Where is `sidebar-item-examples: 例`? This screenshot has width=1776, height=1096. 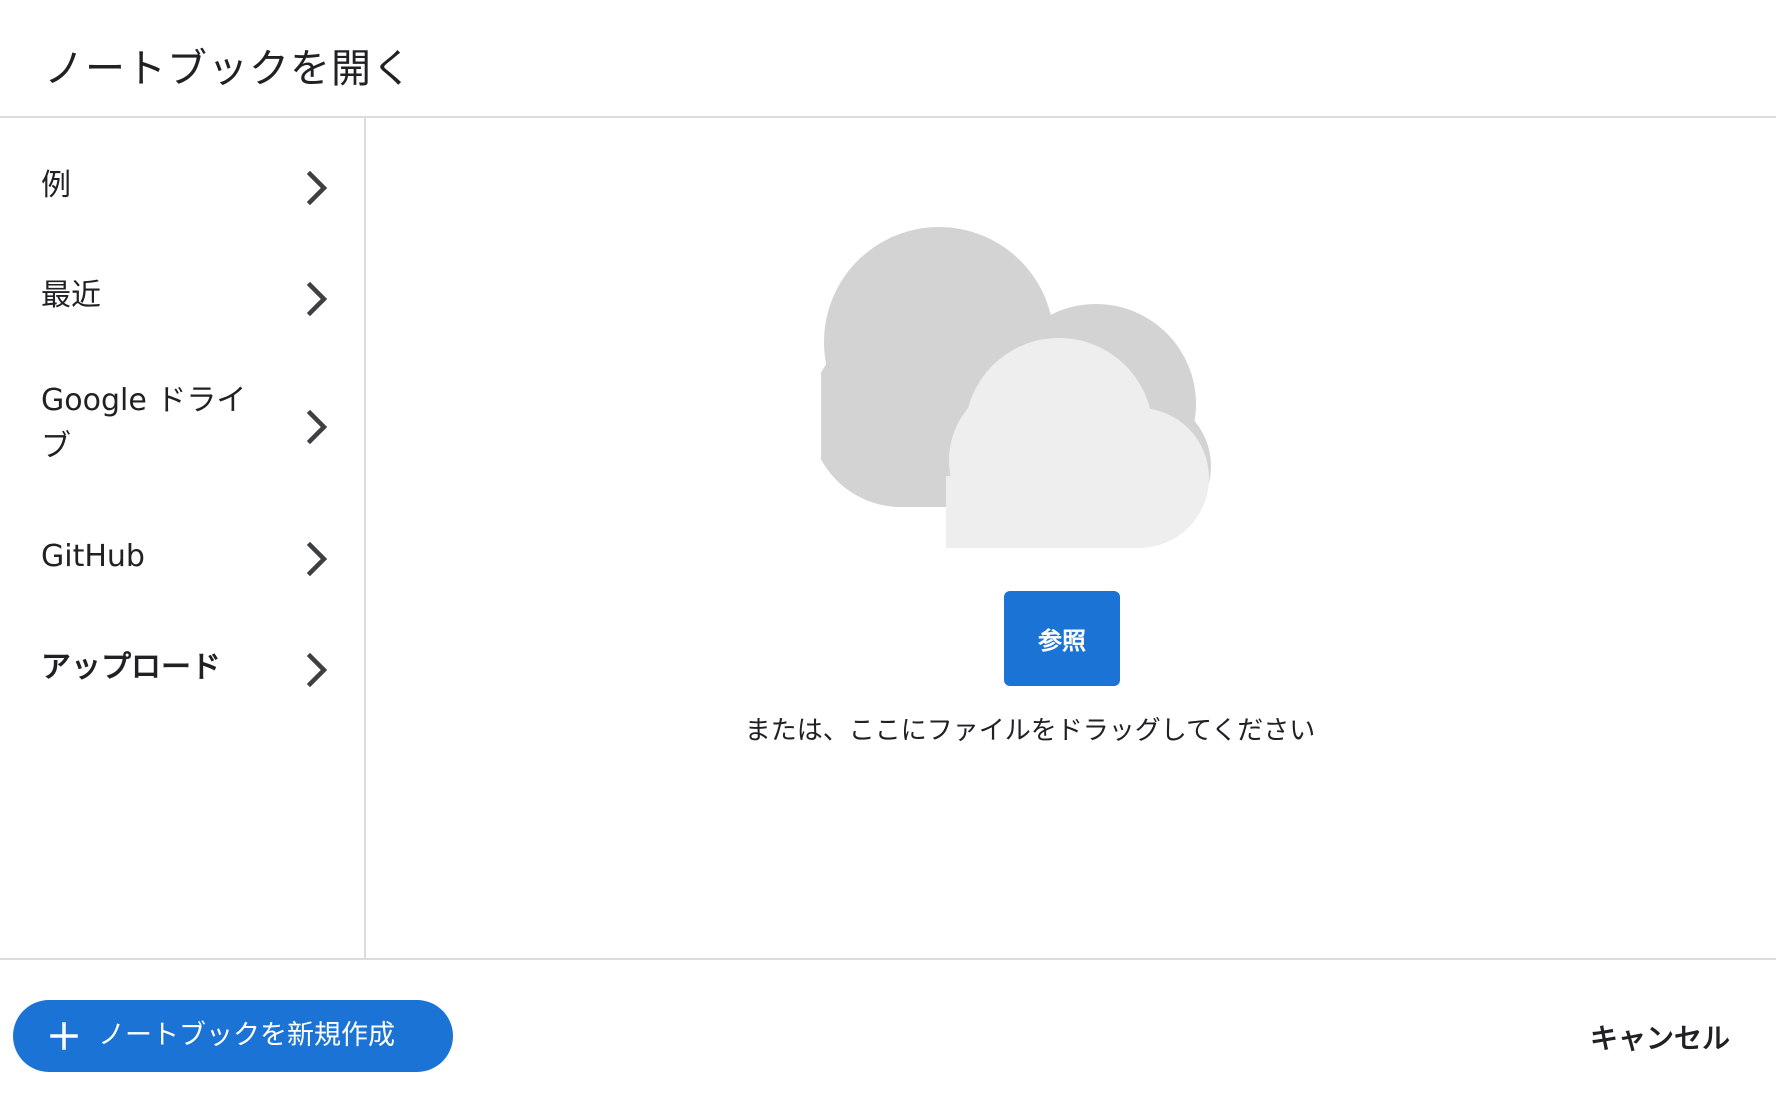 sidebar-item-examples: 例 is located at coordinates (182, 186).